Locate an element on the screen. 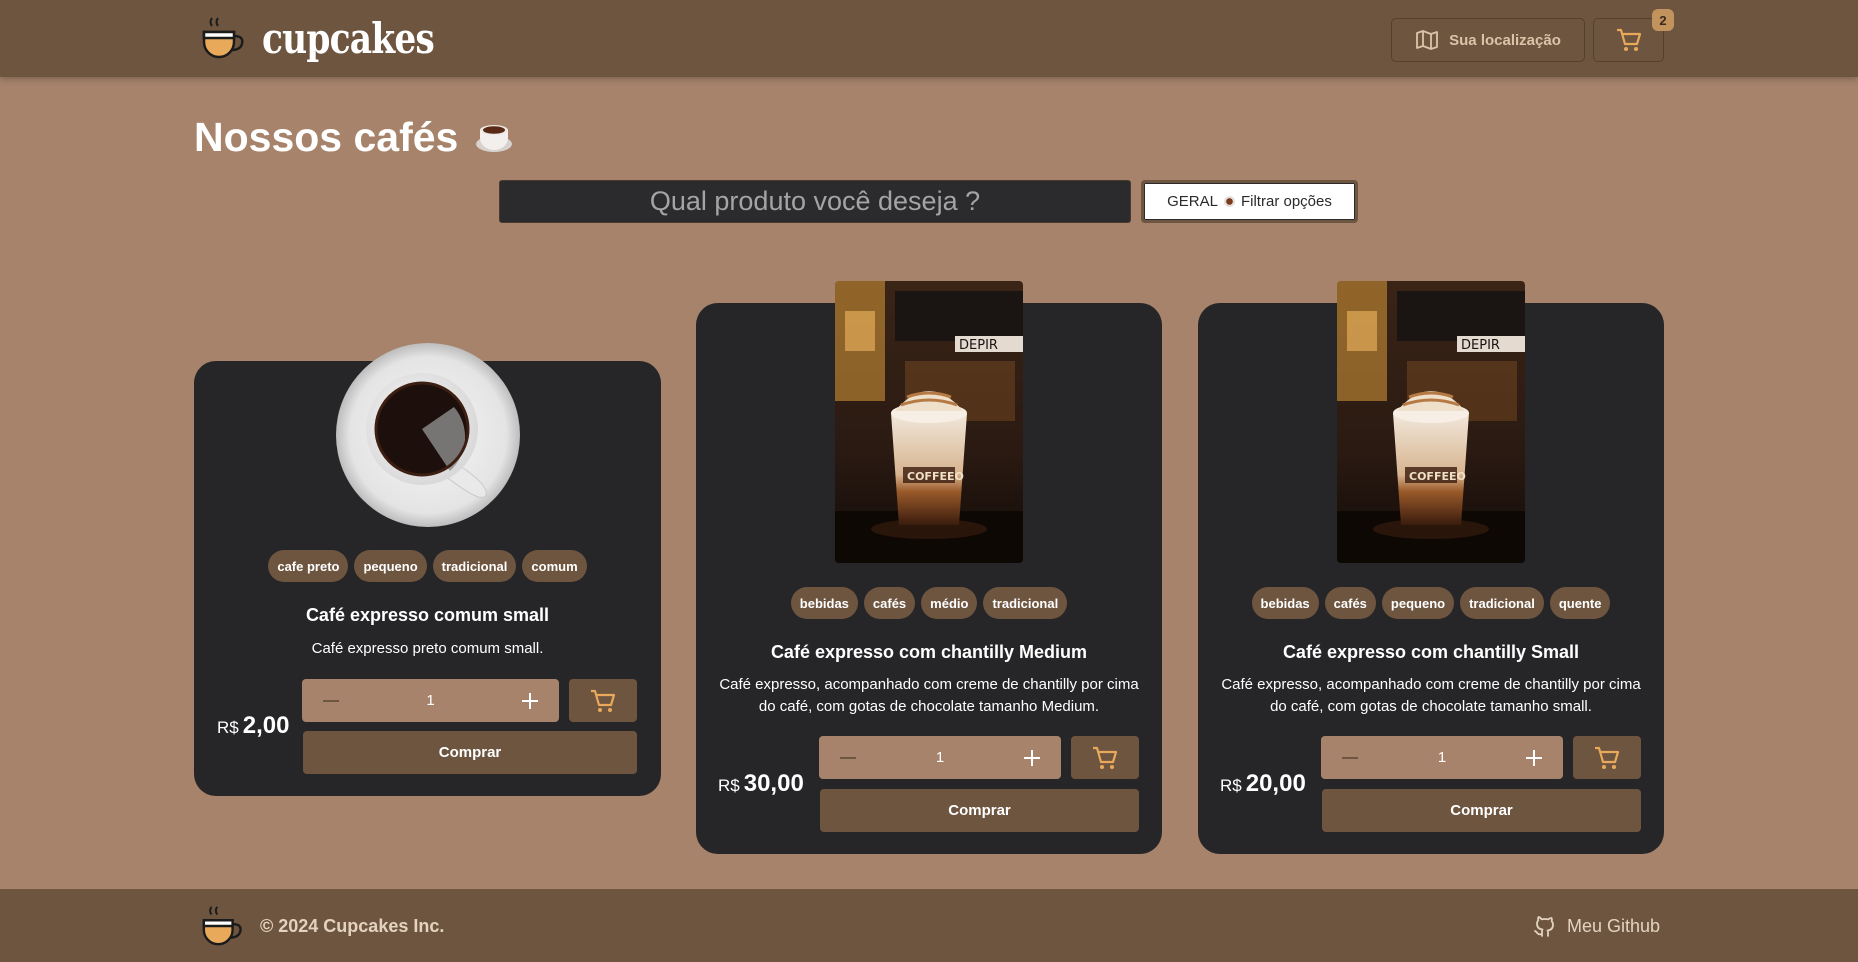 Image resolution: width=1858 pixels, height=962 pixels. filter-button: GERAL Filtrar opções is located at coordinates (1249, 201).